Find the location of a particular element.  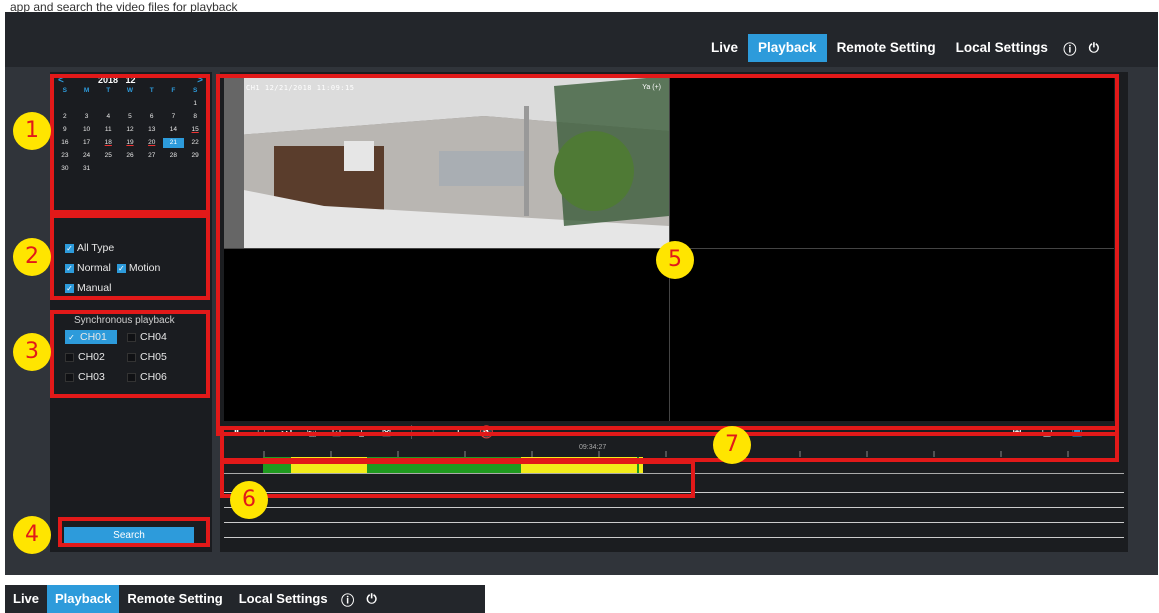

stream-icon: ⊏ is located at coordinates (436, 432).